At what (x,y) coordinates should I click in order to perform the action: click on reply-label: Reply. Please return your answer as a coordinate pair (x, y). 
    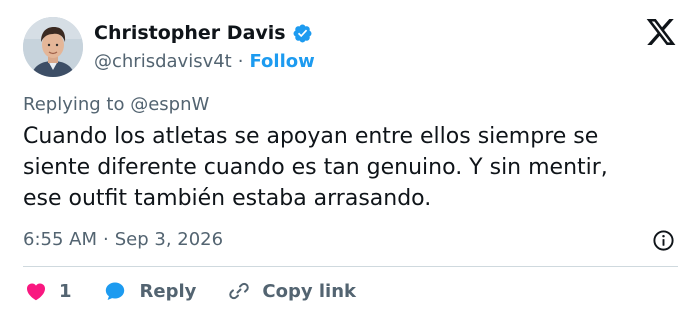
    Looking at the image, I should click on (168, 291).